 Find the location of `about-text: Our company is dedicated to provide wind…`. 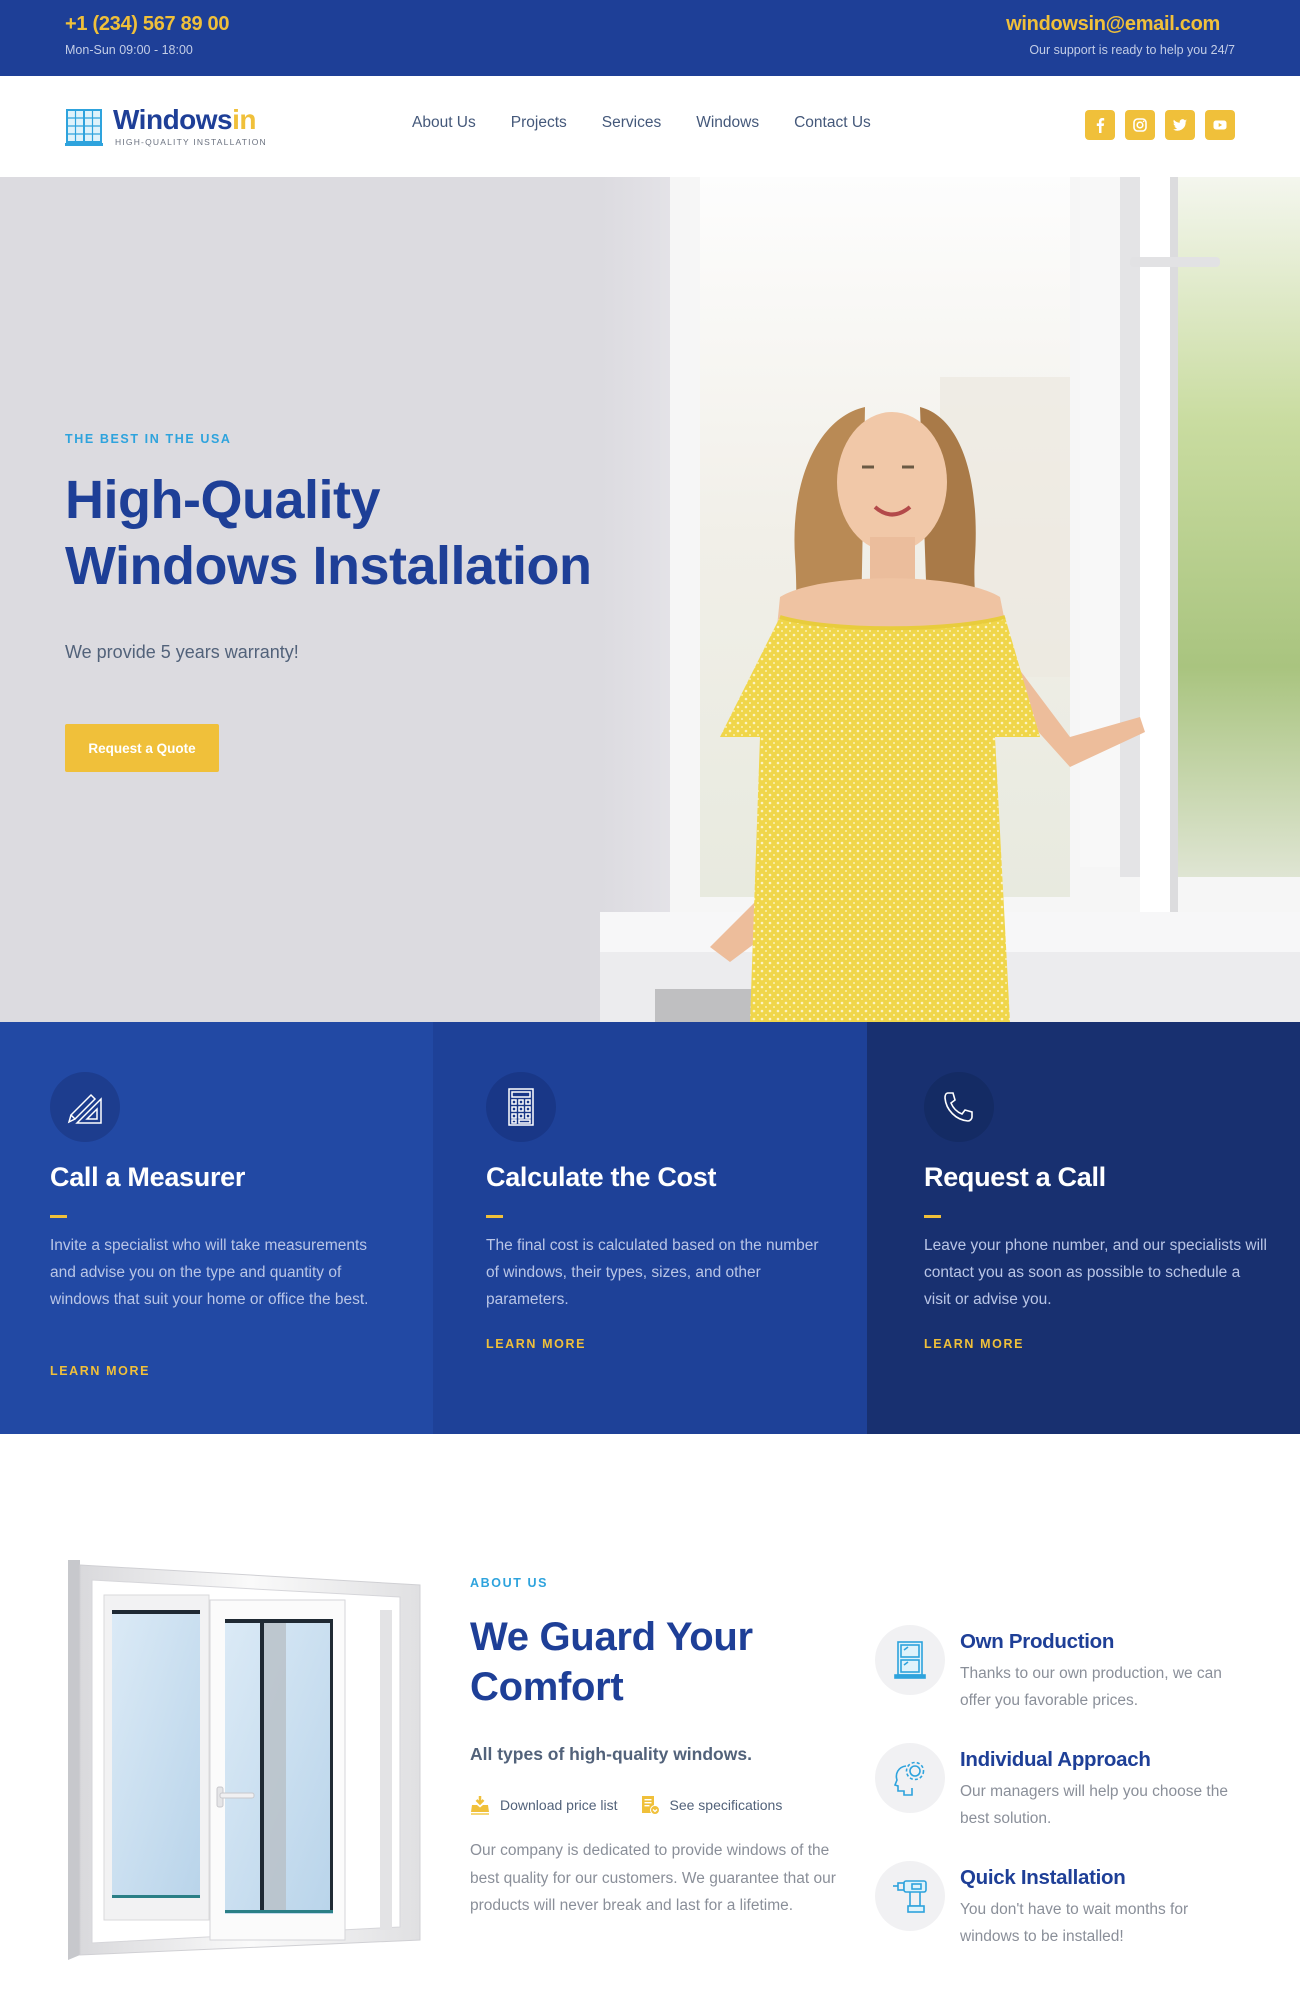

about-text: Our company is dedicated to provide wind… is located at coordinates (653, 1878).